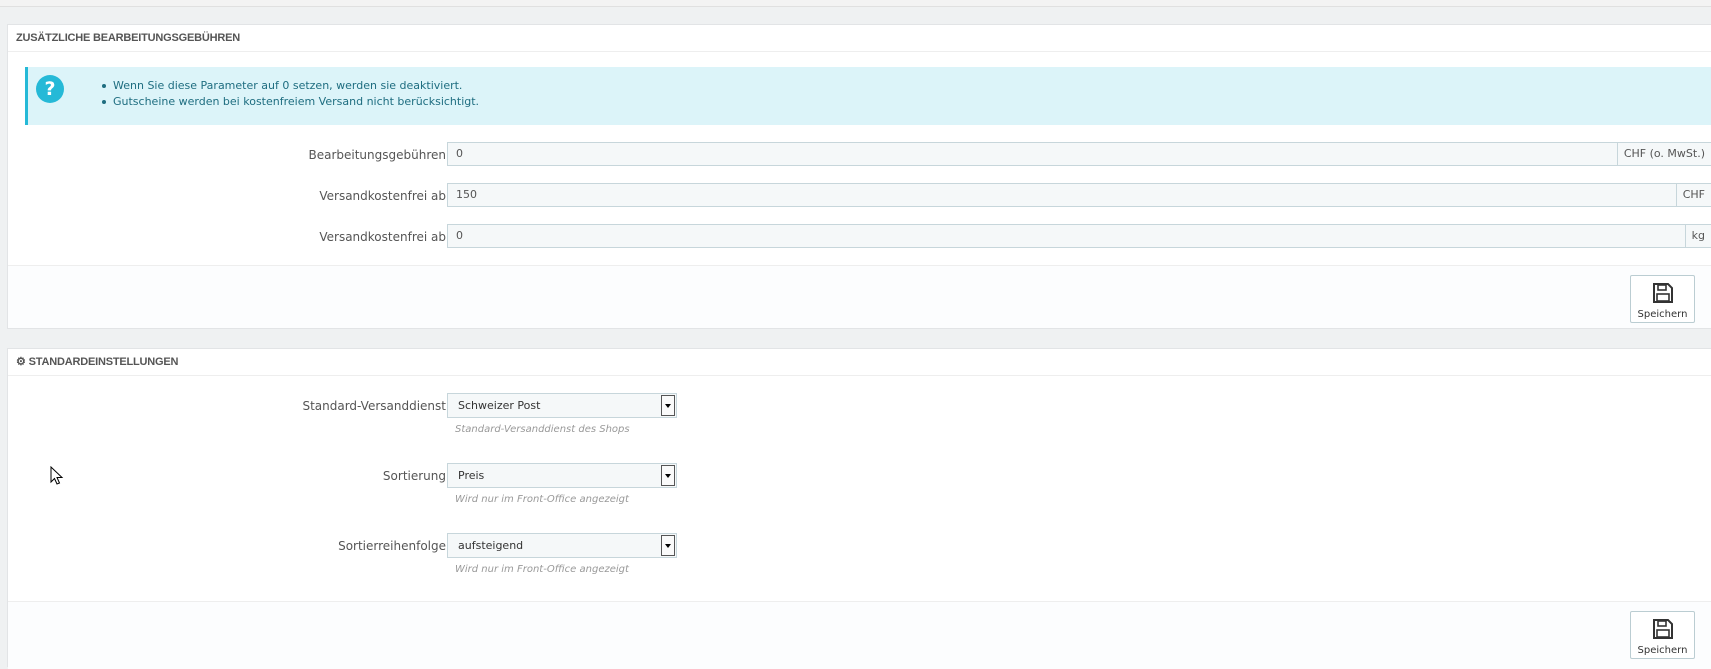 This screenshot has height=669, width=1711. Describe the element at coordinates (128, 38) in the screenshot. I see `fees-panel-title-text: ZUSÄTZLICHE BEARBEITUNGSGEBÜHREN` at that location.